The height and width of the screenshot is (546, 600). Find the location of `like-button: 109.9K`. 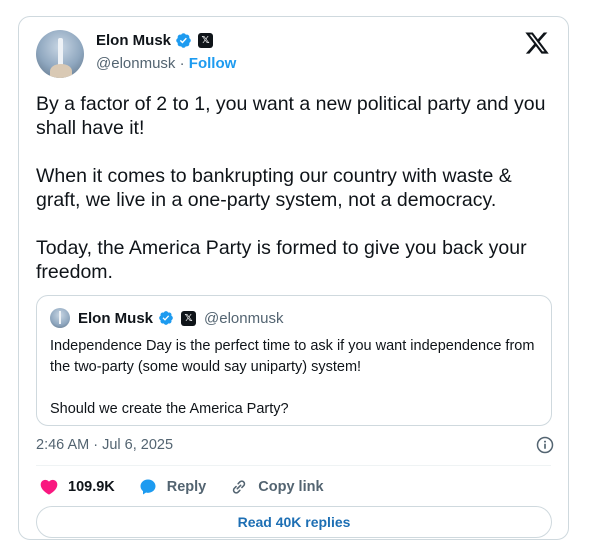

like-button: 109.9K is located at coordinates (77, 487).